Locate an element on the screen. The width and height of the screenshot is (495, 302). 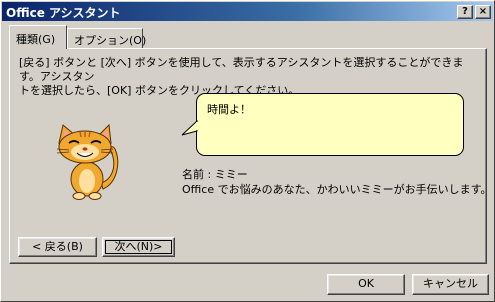
window-title: Office アシスタント is located at coordinates (63, 13).